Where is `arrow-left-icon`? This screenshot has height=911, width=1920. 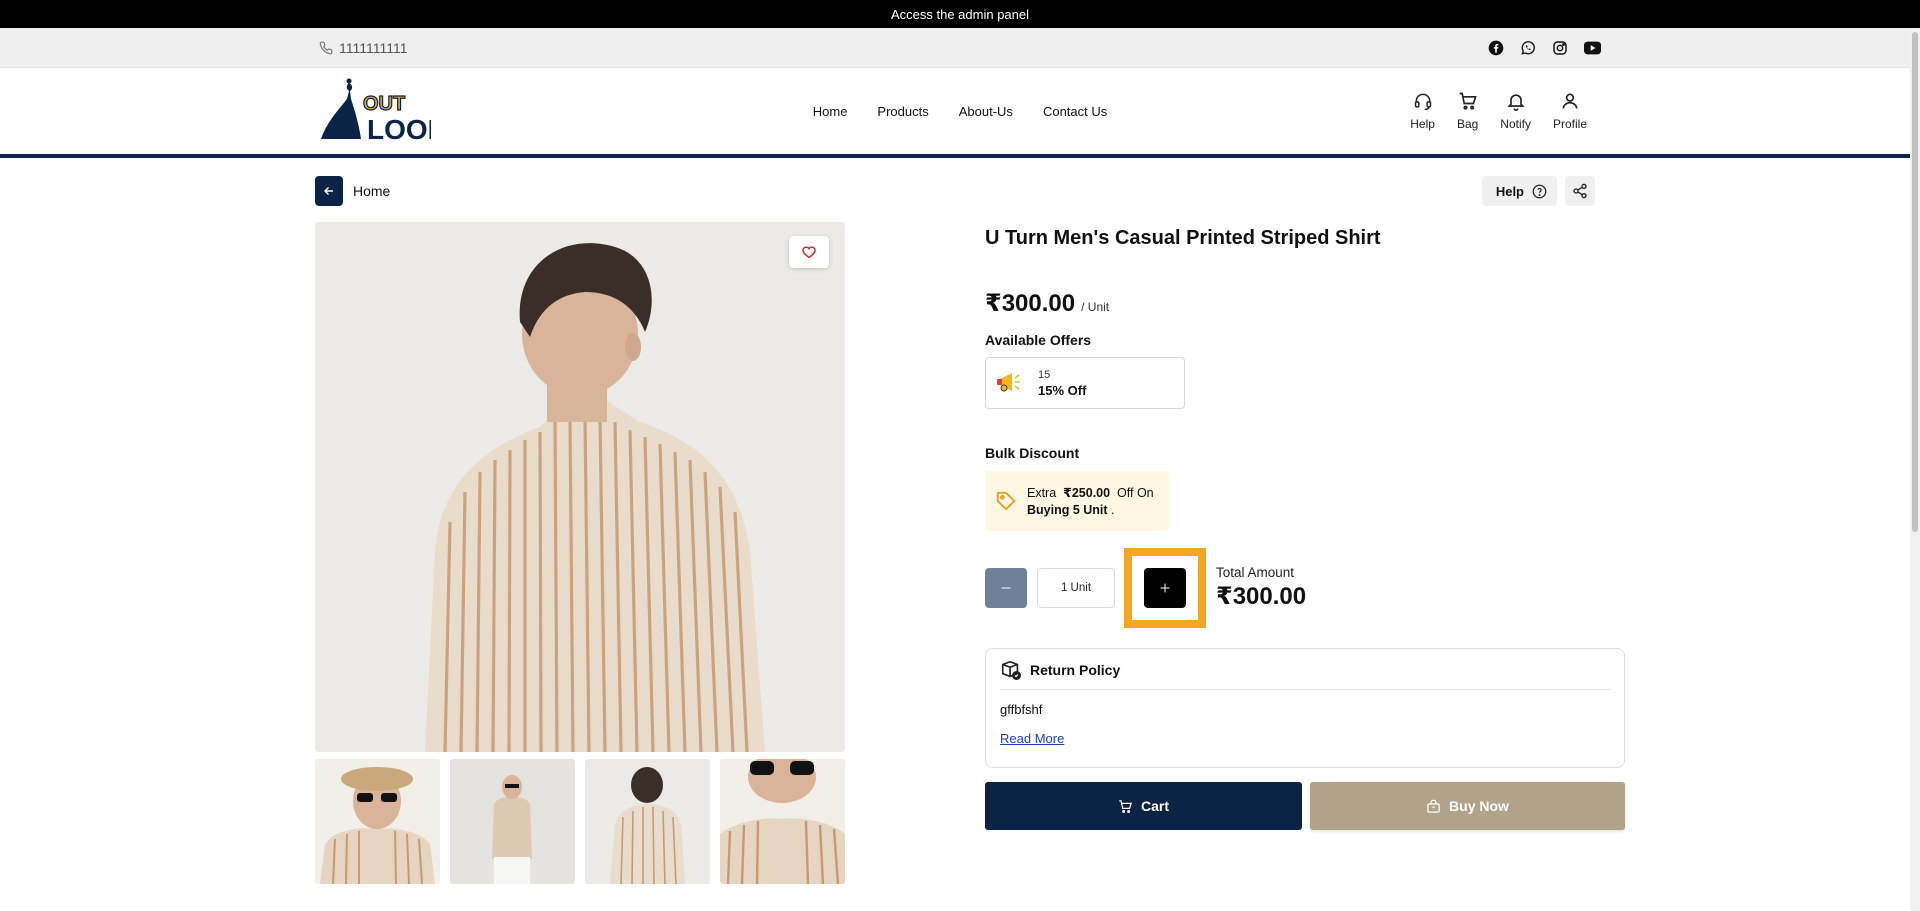
arrow-left-icon is located at coordinates (328, 191).